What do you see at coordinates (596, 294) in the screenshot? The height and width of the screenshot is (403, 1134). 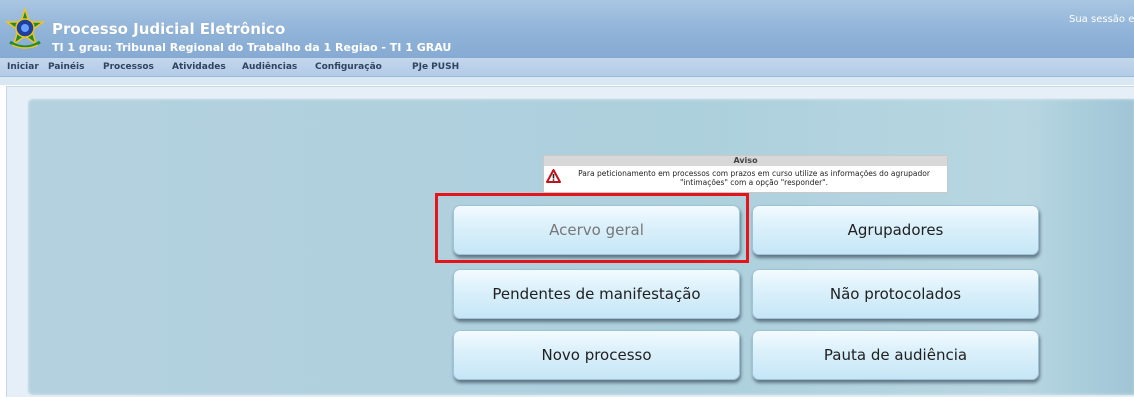 I see `pendentes-manifestacao-button: Pendentes de manifestação` at bounding box center [596, 294].